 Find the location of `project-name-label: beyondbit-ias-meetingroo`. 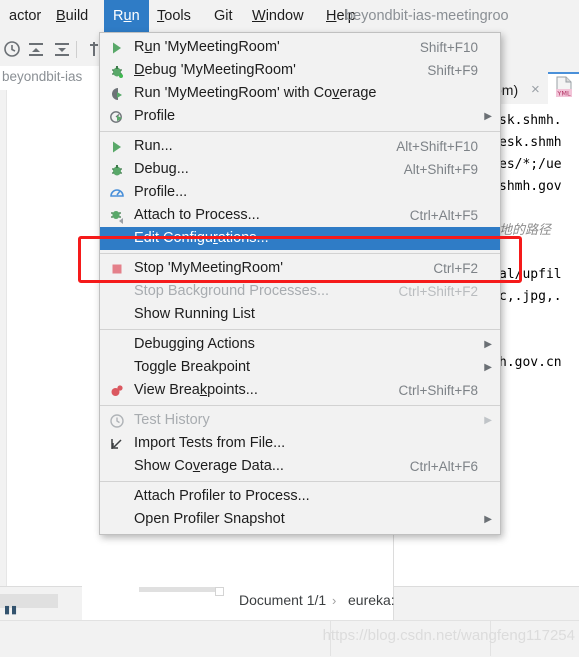

project-name-label: beyondbit-ias-meetingroo is located at coordinates (427, 16).